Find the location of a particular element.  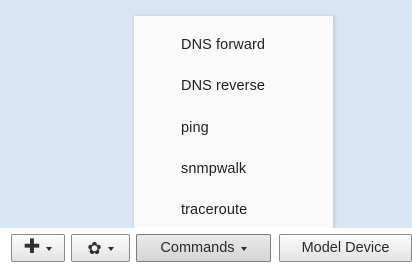

model-device-button-label: Model Device is located at coordinates (345, 248).